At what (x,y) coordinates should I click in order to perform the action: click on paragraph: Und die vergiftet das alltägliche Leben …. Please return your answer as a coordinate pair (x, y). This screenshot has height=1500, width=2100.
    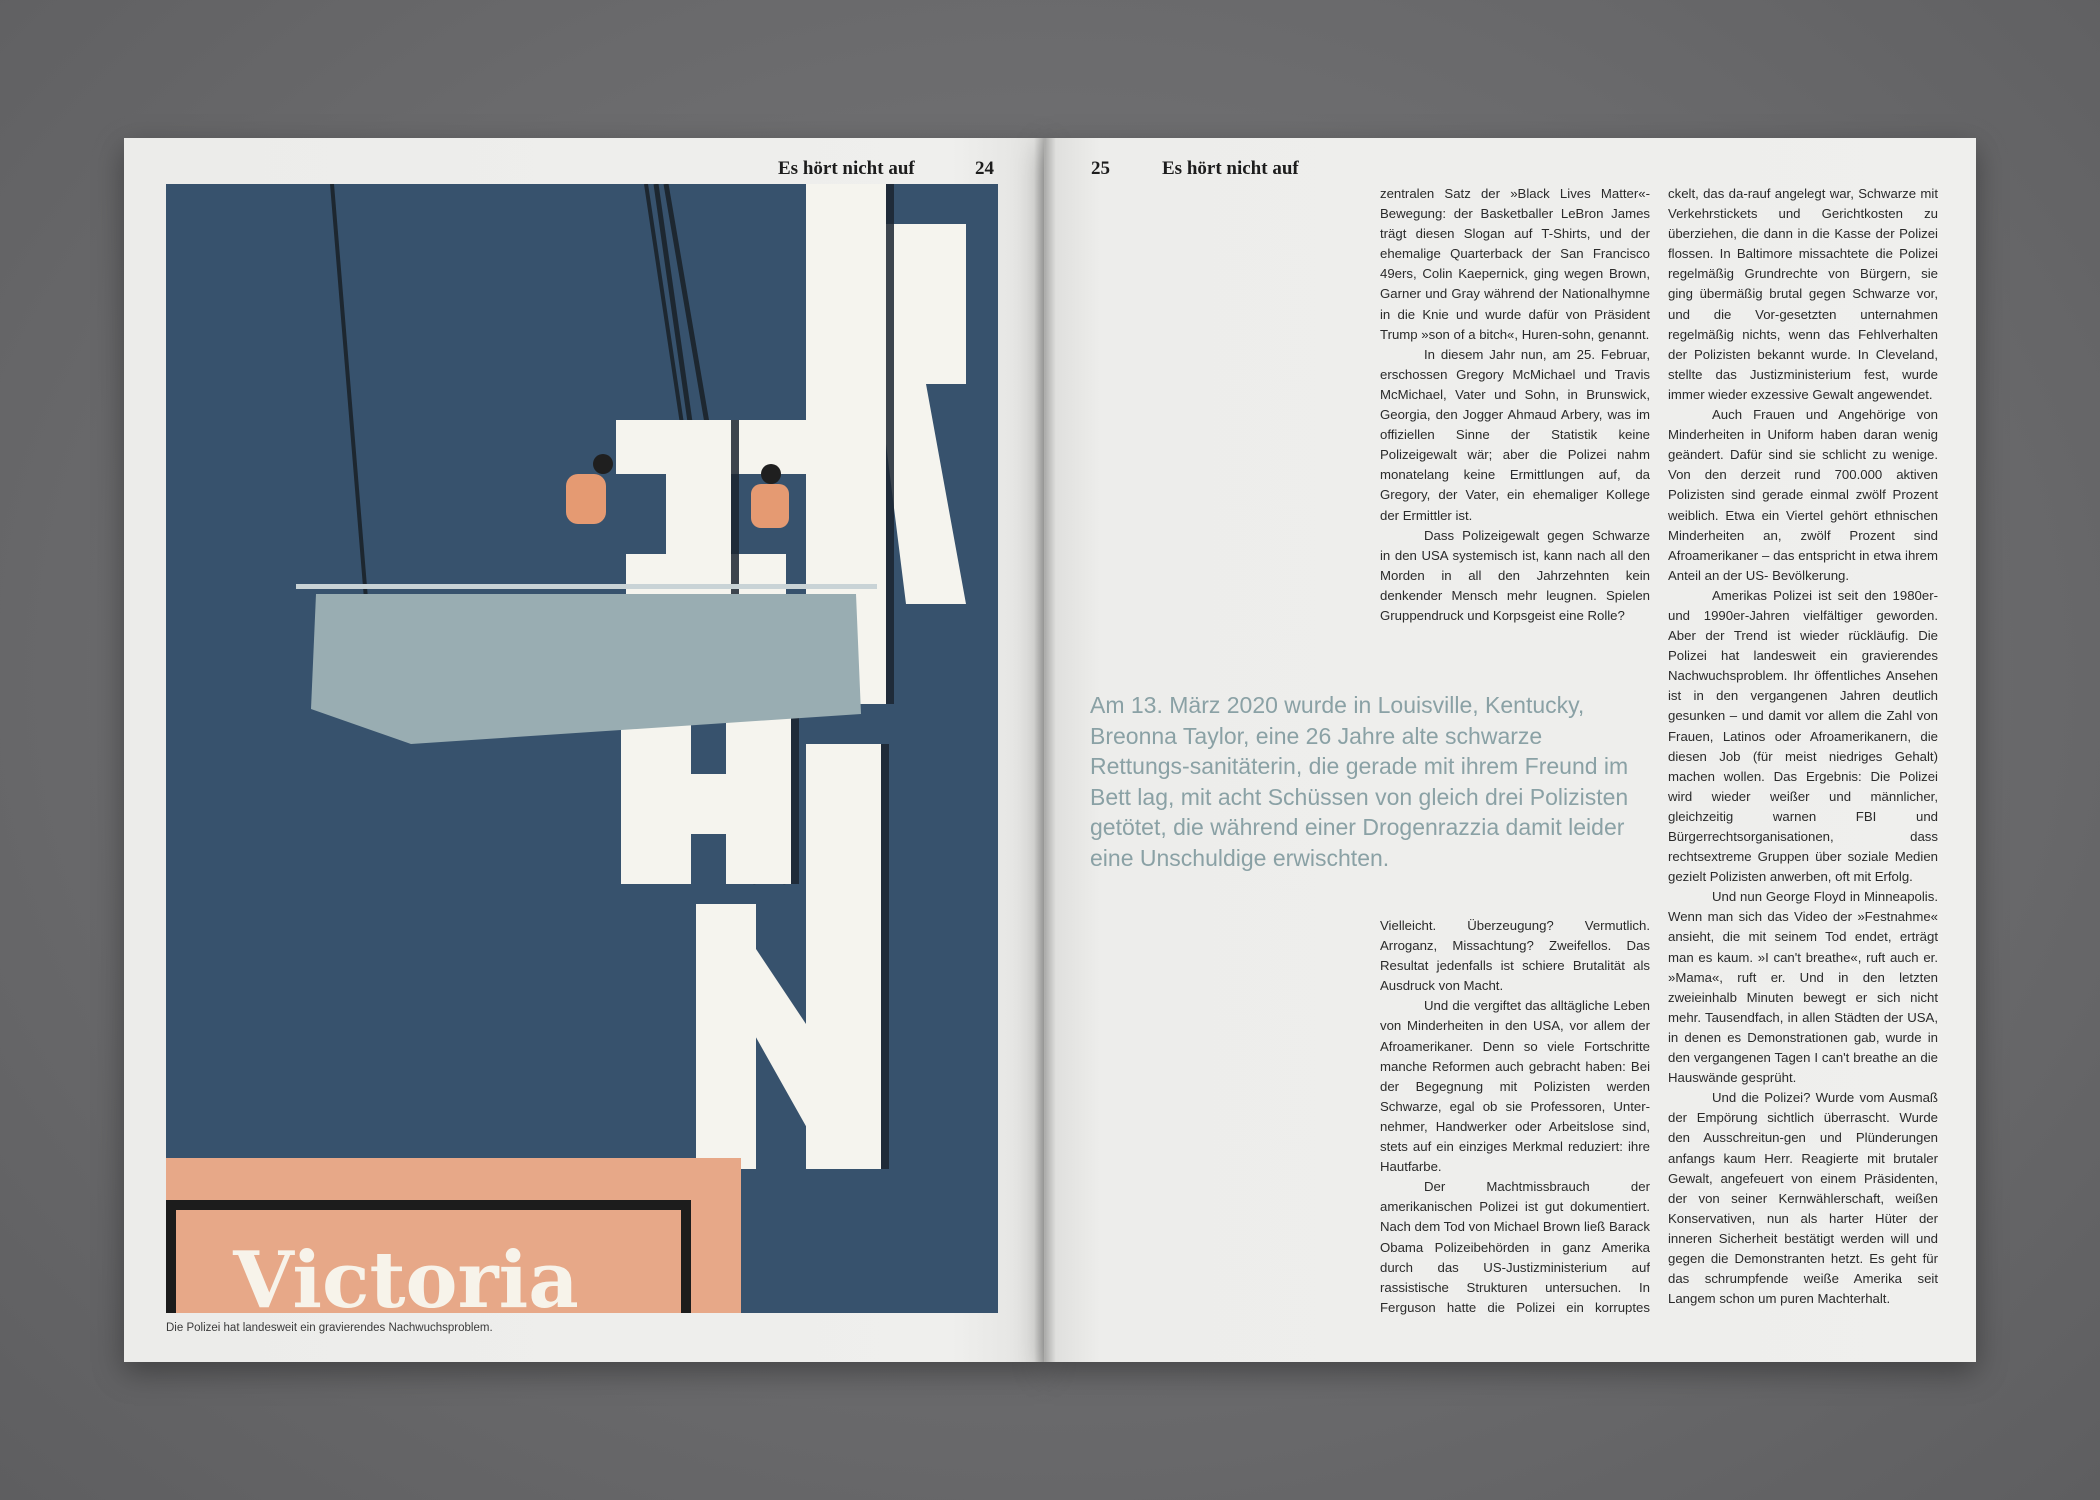
    Looking at the image, I should click on (1515, 1086).